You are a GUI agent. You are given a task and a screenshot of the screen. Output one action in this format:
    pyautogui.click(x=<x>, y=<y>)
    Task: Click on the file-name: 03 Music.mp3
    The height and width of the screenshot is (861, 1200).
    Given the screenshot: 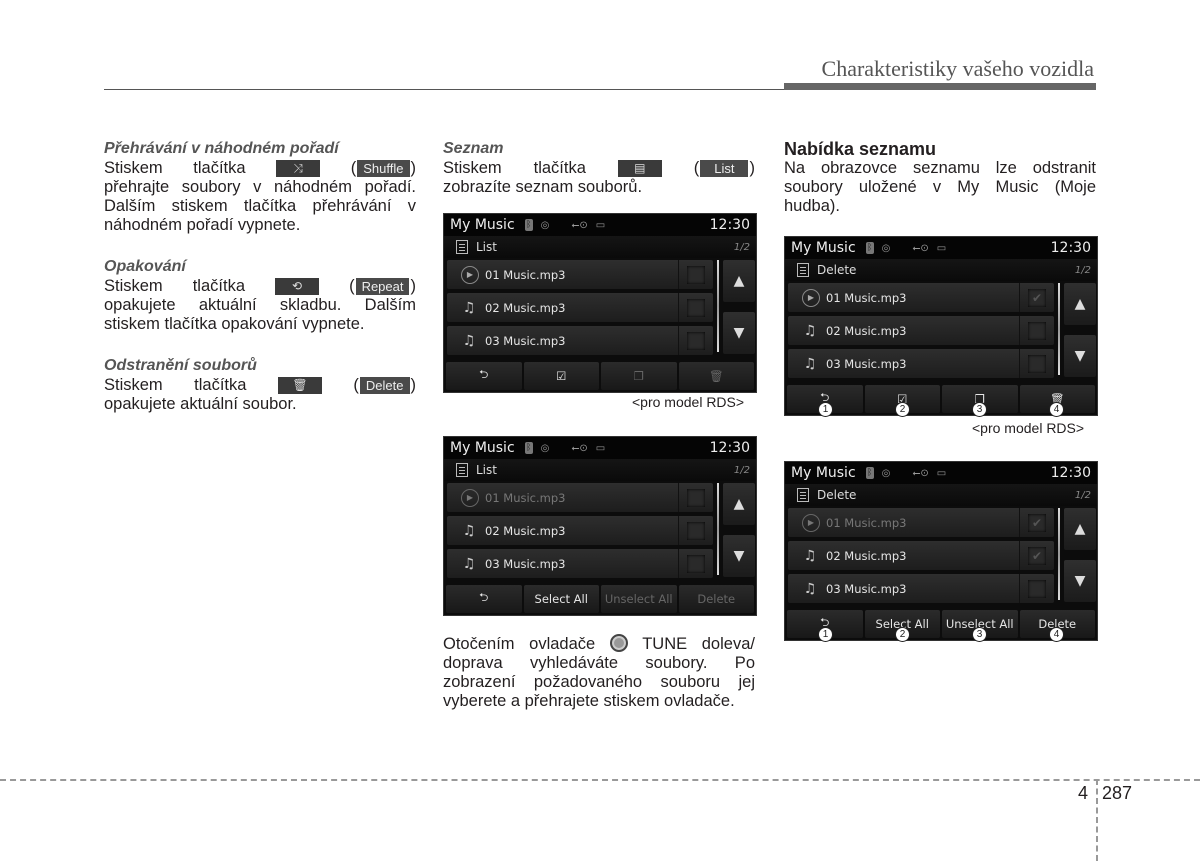 What is the action you would take?
    pyautogui.click(x=525, y=563)
    